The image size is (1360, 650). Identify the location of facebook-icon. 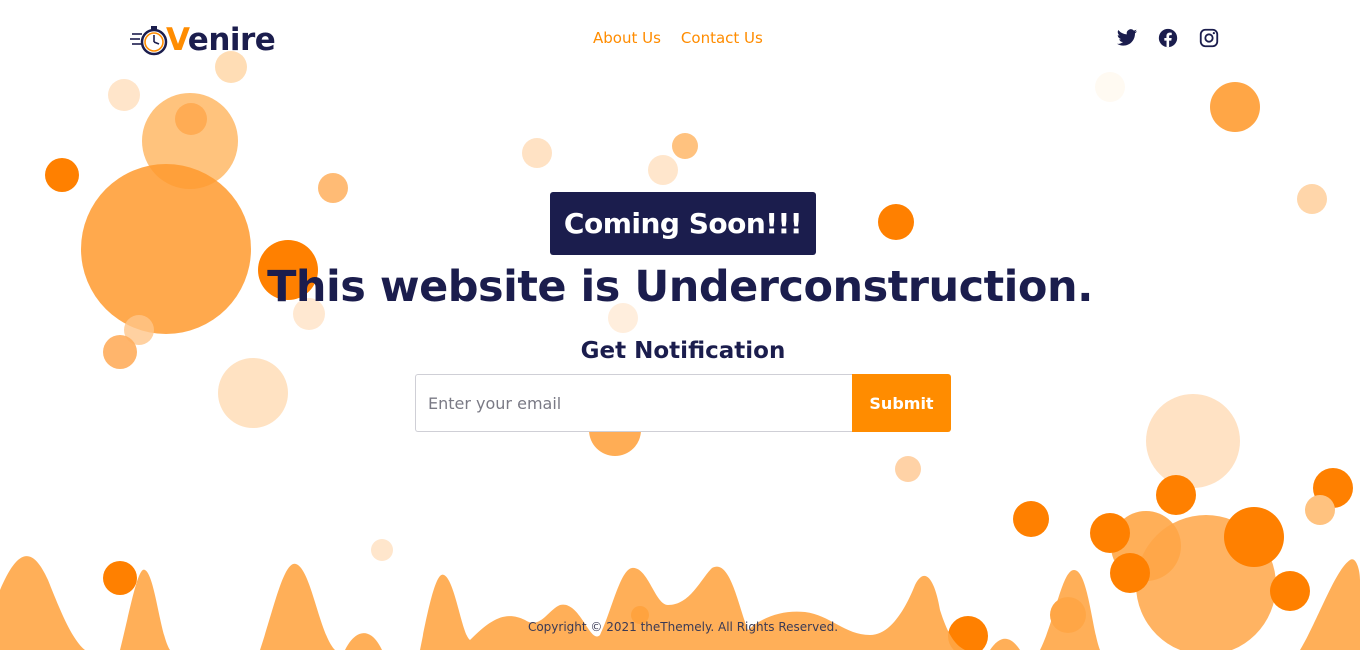
(1168, 38).